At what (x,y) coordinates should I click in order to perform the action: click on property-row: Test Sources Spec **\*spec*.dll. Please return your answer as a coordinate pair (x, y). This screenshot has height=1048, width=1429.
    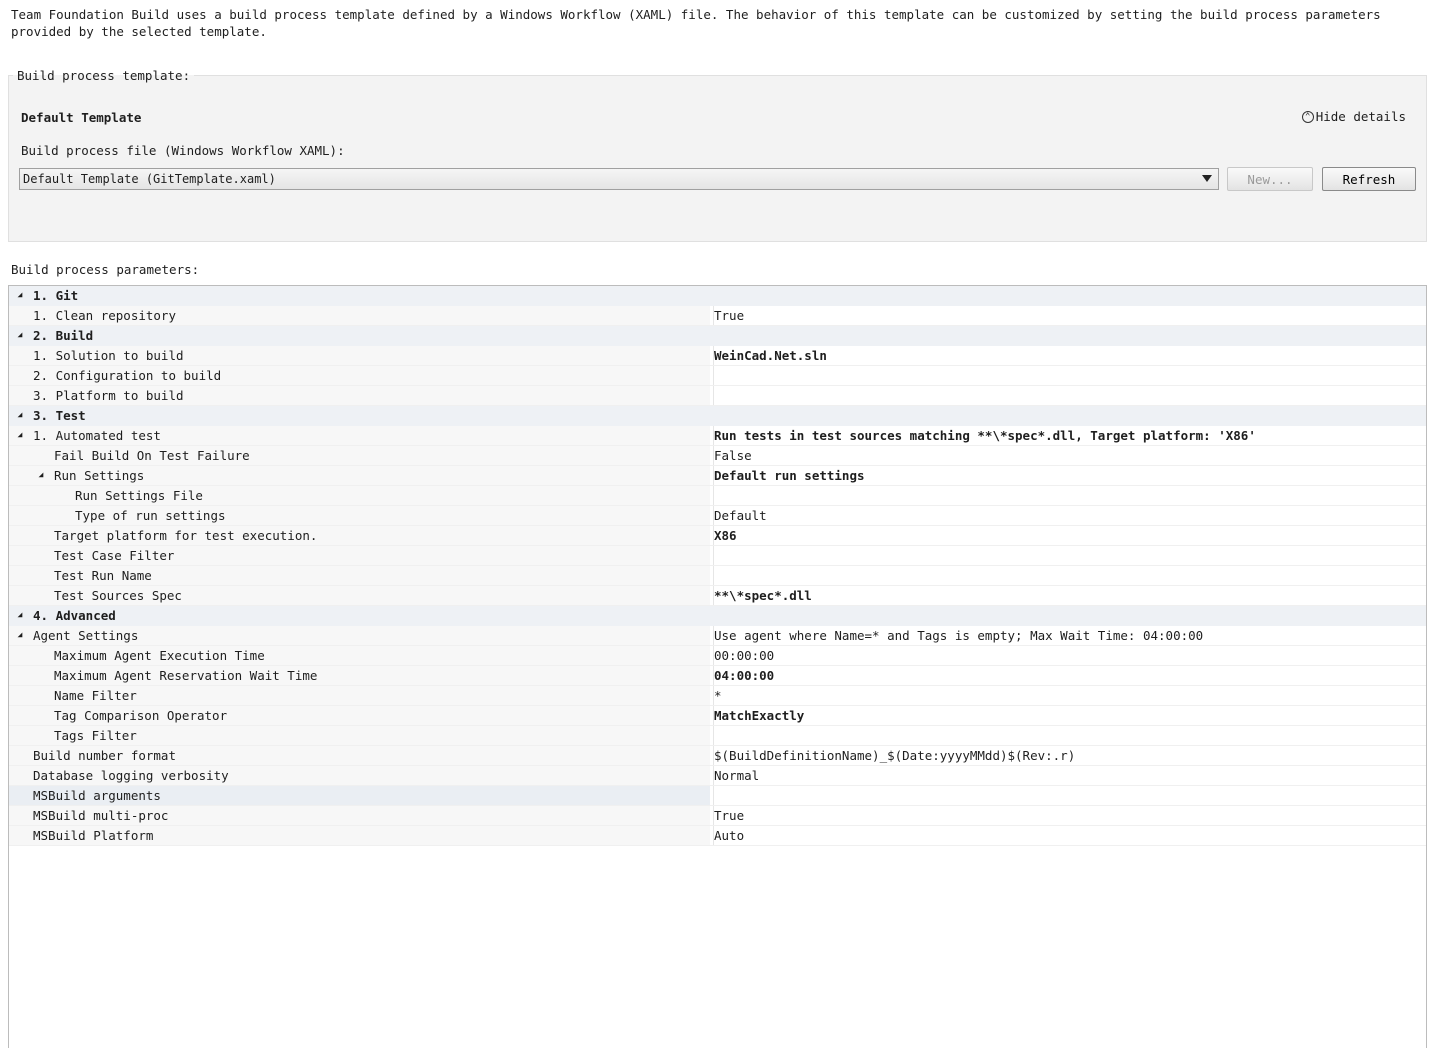
    Looking at the image, I should click on (717, 596).